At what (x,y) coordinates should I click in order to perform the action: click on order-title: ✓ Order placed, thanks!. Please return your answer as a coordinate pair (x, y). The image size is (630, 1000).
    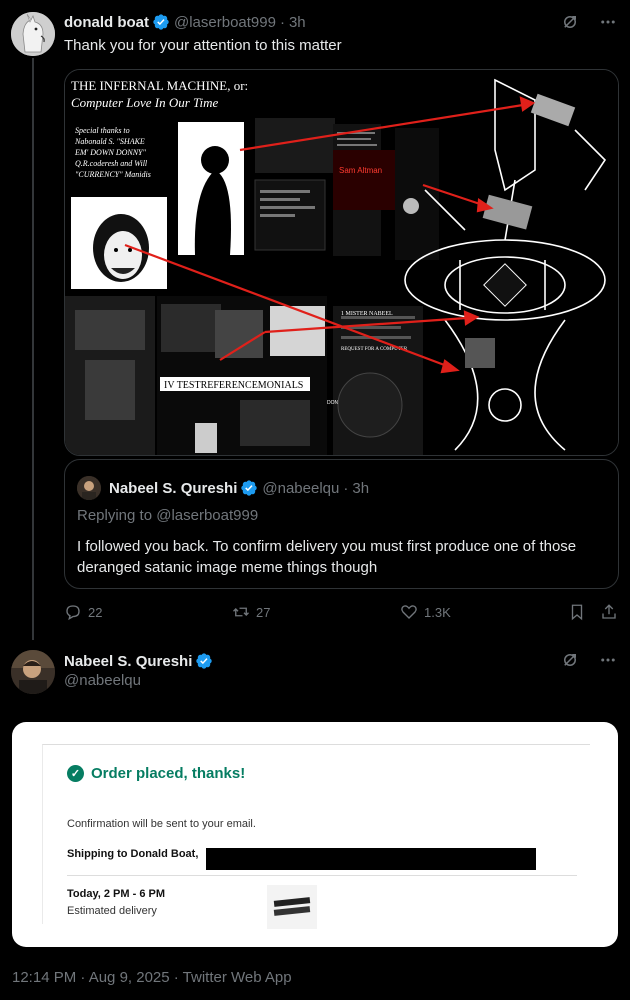
    Looking at the image, I should click on (156, 773).